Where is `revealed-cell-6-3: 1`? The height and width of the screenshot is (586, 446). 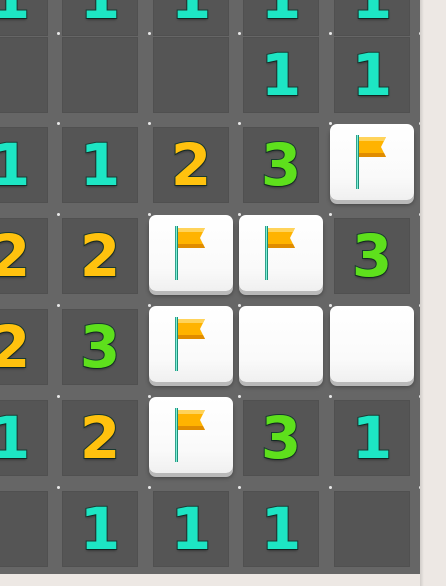 revealed-cell-6-3: 1 is located at coordinates (281, 529).